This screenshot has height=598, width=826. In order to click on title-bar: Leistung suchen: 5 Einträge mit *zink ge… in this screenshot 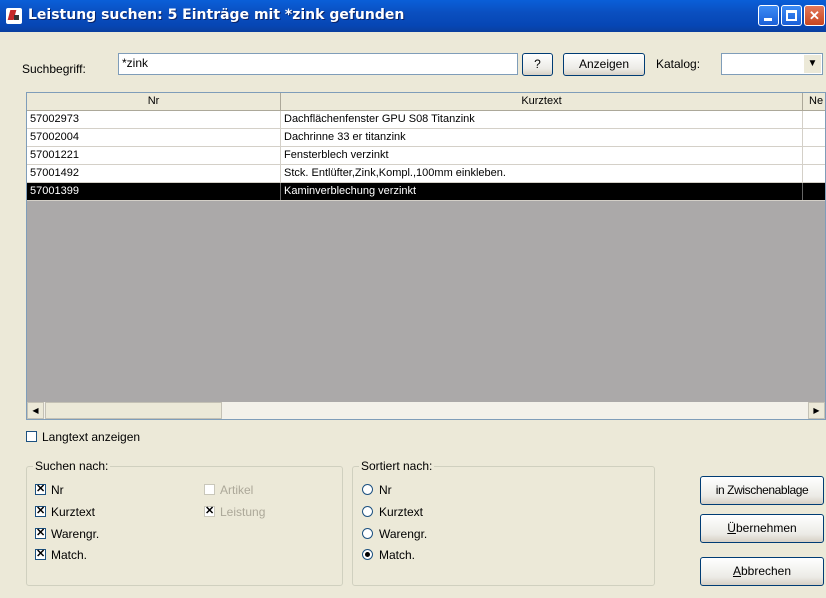, I will do `click(413, 16)`.